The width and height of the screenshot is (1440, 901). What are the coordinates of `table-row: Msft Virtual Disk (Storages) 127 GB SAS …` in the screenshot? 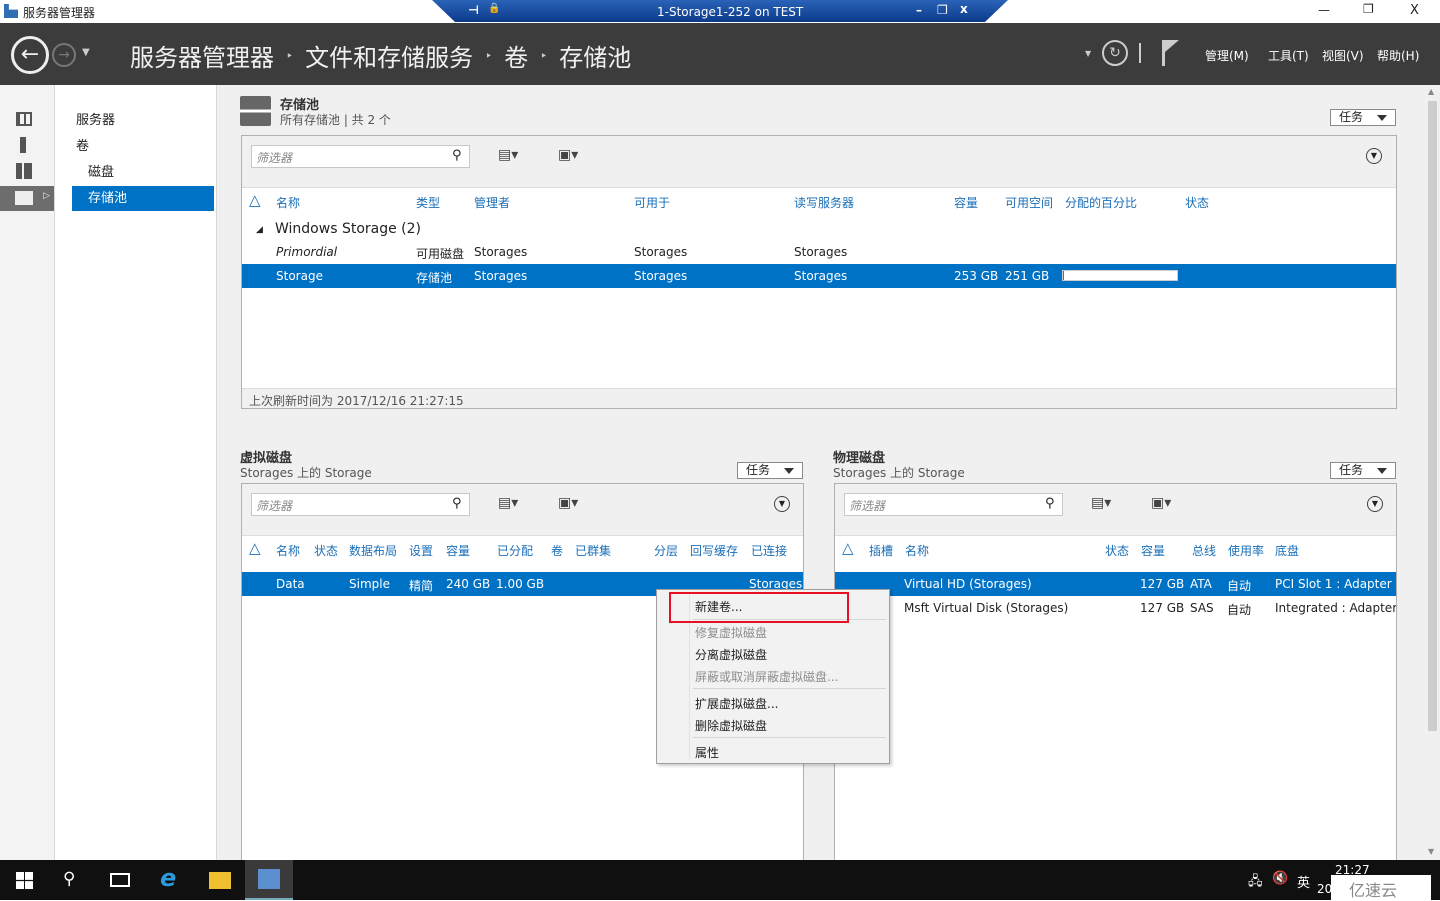 It's located at (1115, 608).